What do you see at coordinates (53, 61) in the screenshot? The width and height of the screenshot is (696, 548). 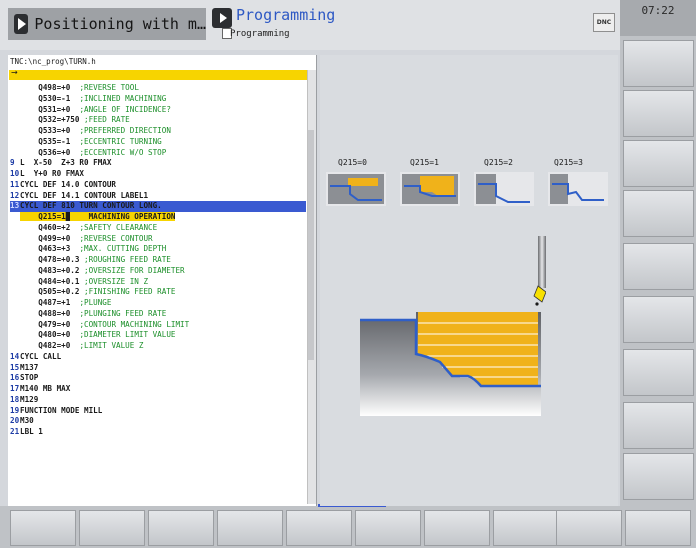 I see `program-path: TNC:\nc_prog\TURN.h` at bounding box center [53, 61].